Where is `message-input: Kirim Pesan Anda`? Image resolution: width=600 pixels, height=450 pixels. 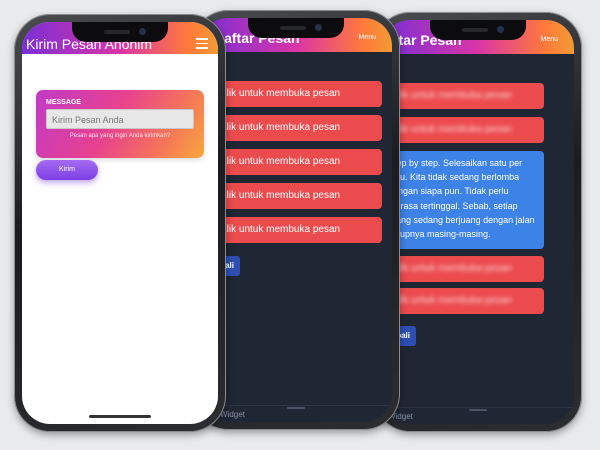 message-input: Kirim Pesan Anda is located at coordinates (120, 119).